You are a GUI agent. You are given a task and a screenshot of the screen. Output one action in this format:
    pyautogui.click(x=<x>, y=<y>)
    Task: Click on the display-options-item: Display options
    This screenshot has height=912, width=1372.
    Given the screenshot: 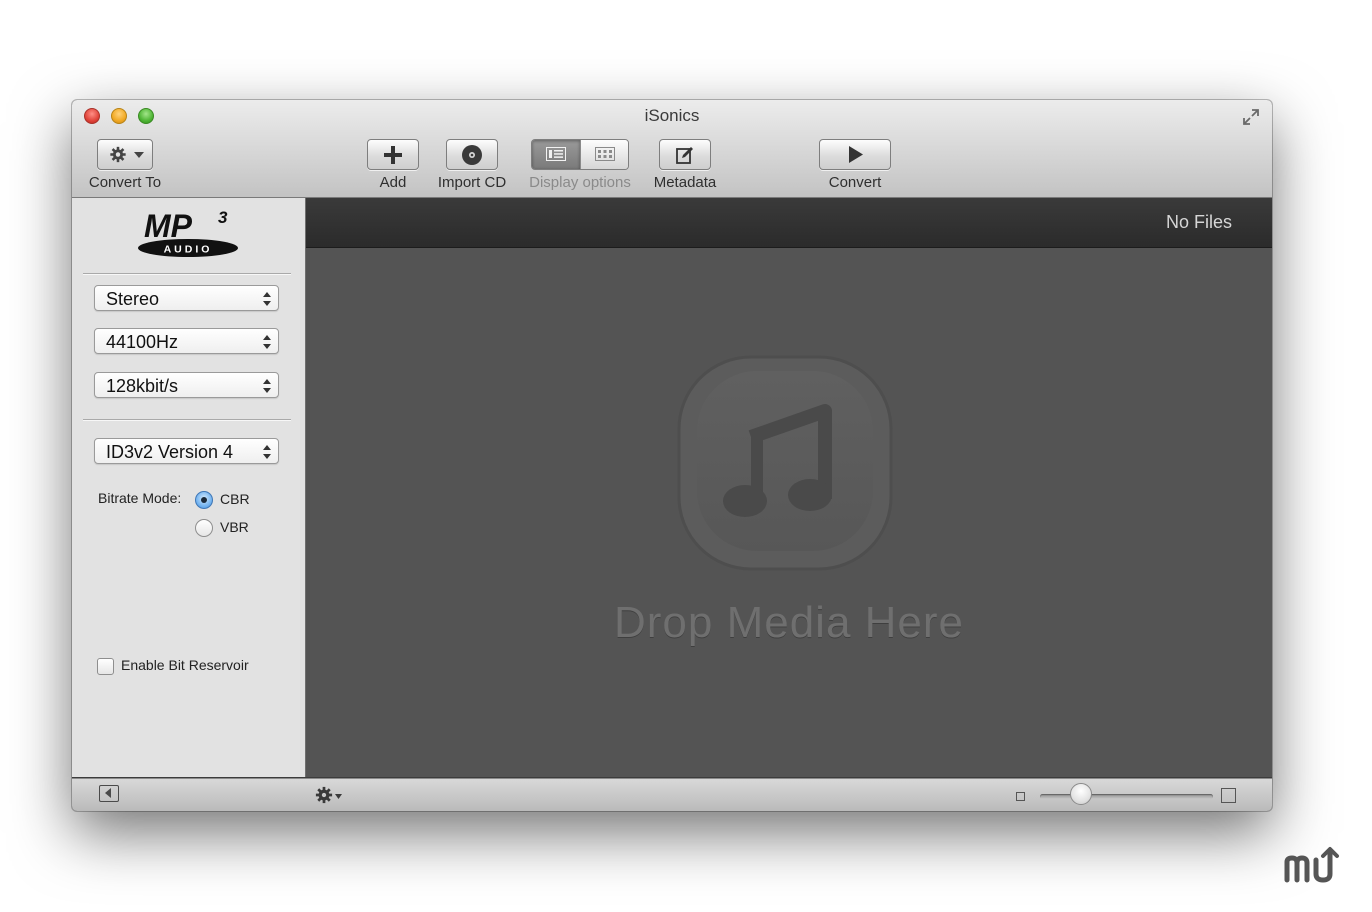 What is the action you would take?
    pyautogui.click(x=580, y=165)
    